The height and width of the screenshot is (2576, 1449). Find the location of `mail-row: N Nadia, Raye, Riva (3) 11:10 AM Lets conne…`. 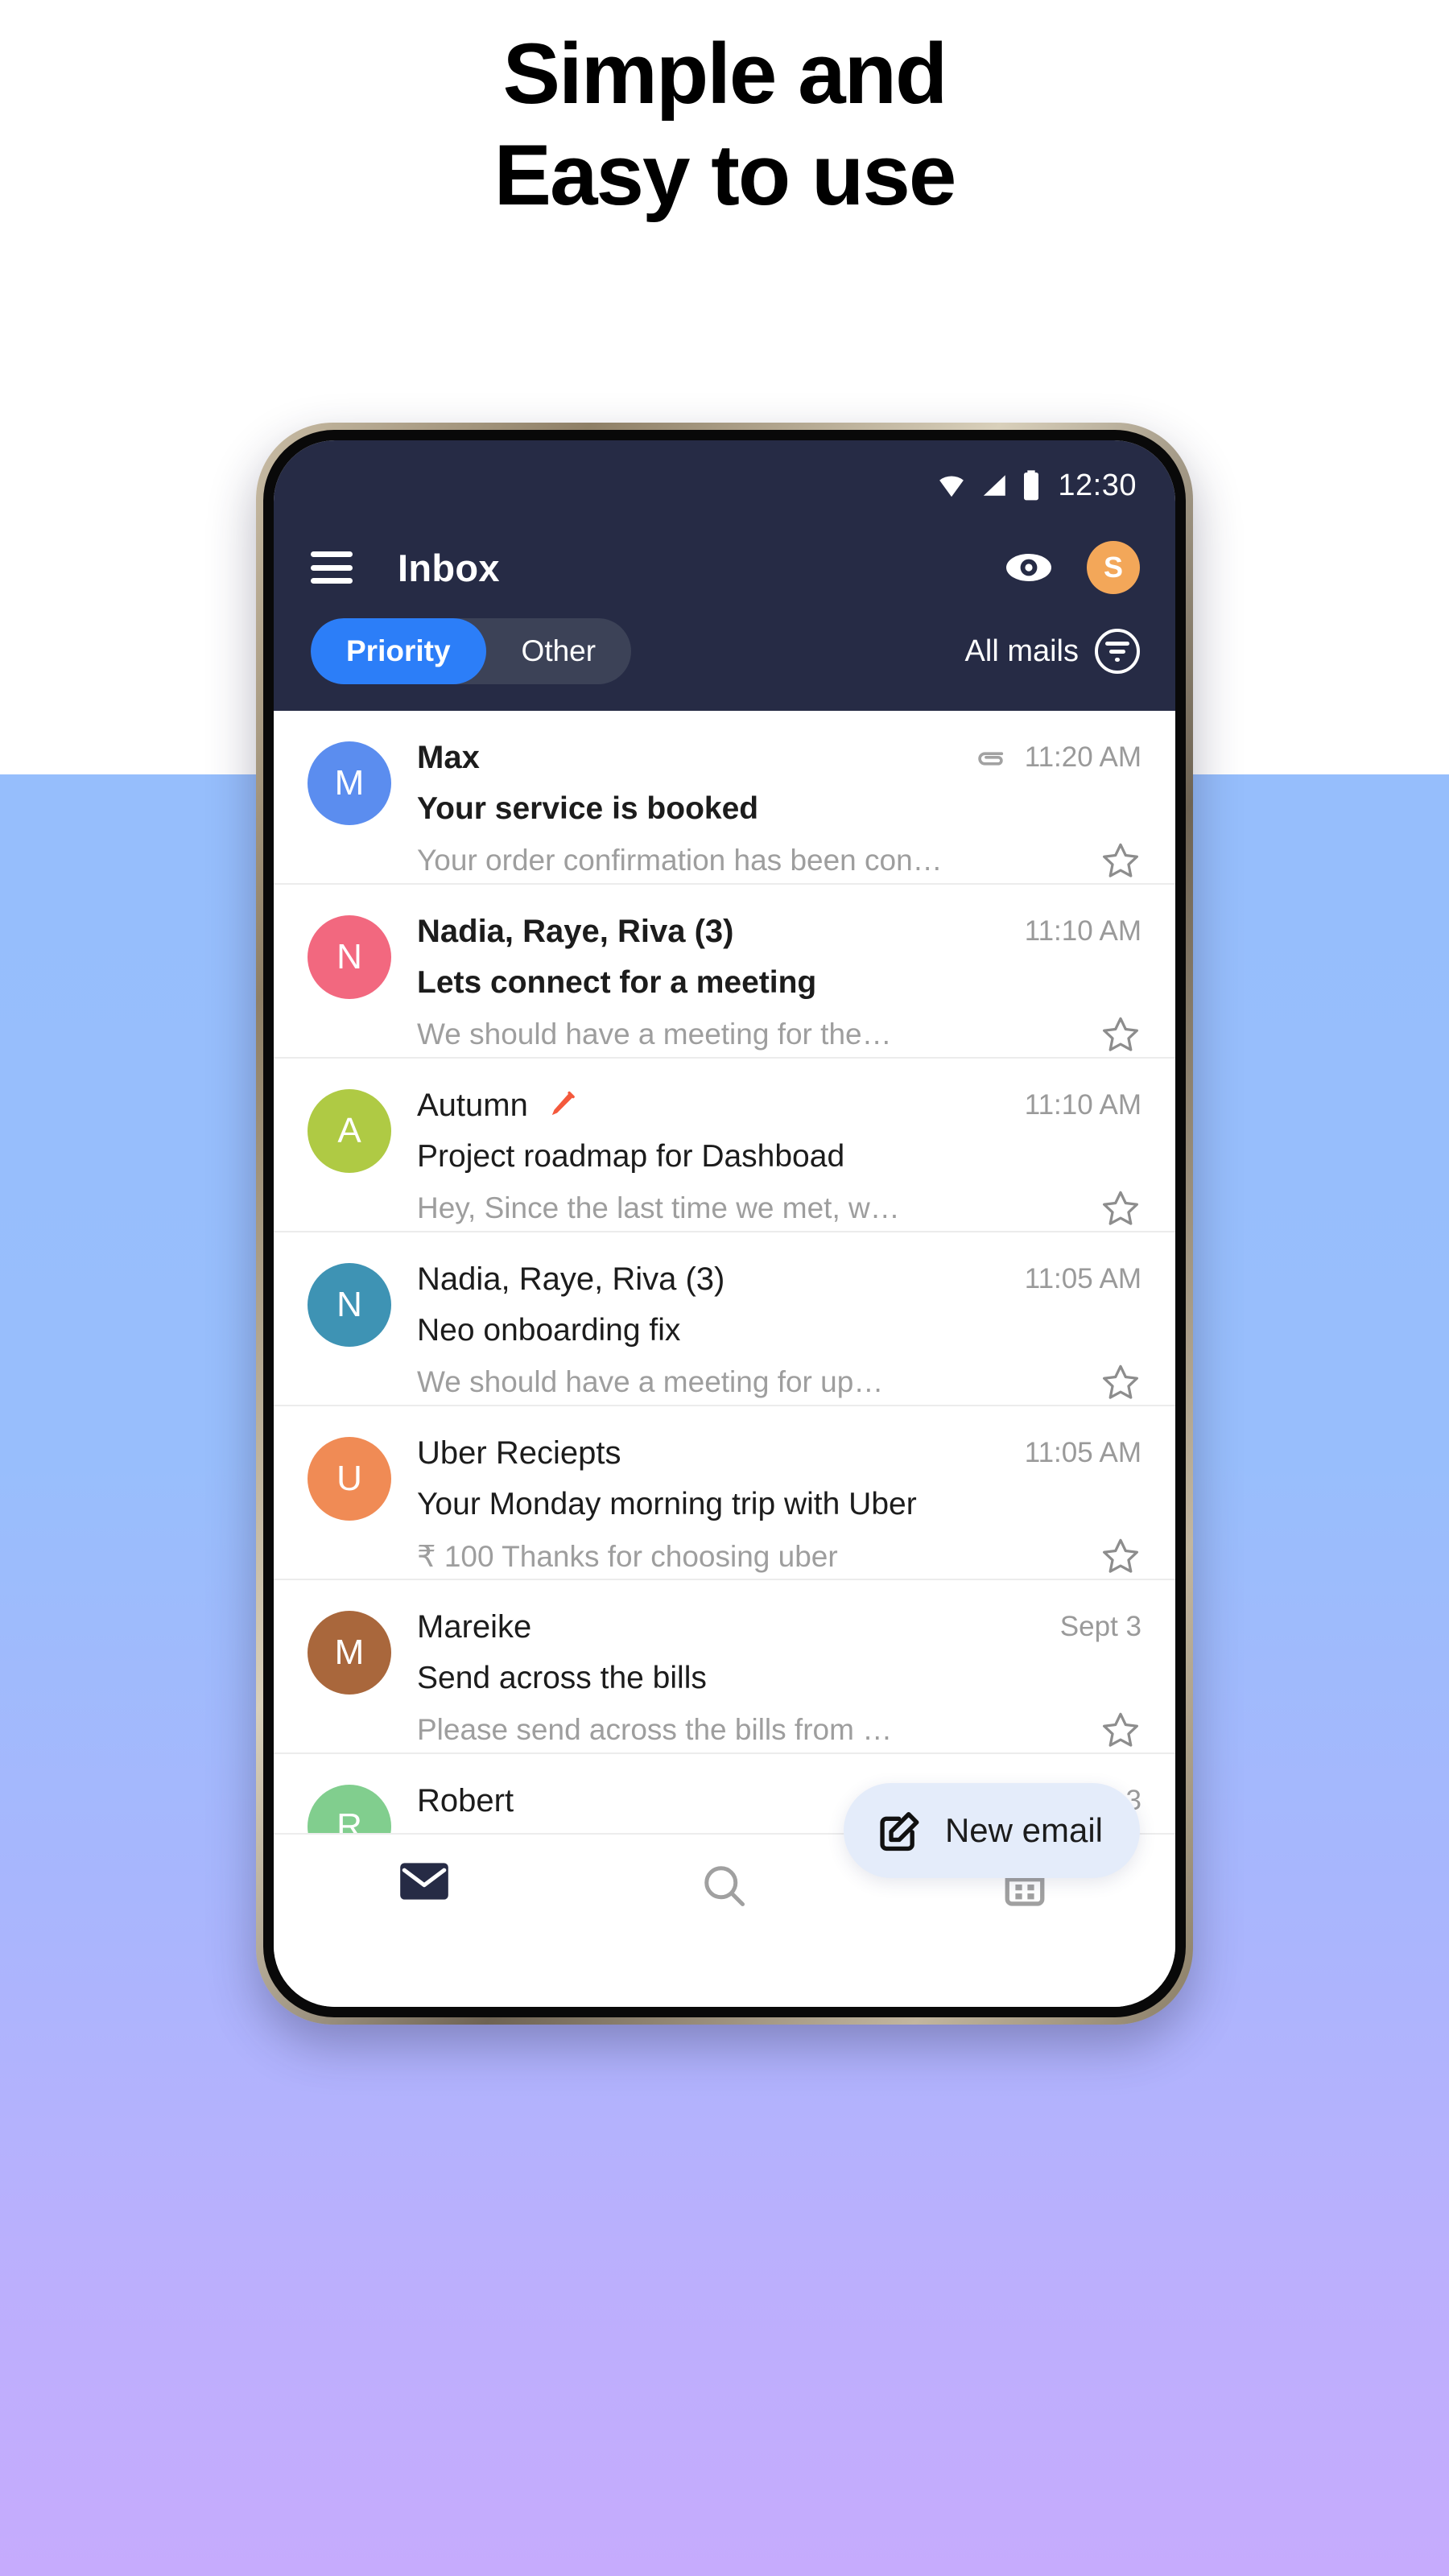

mail-row: N Nadia, Raye, Riva (3) 11:10 AM Lets conne… is located at coordinates (724, 972).